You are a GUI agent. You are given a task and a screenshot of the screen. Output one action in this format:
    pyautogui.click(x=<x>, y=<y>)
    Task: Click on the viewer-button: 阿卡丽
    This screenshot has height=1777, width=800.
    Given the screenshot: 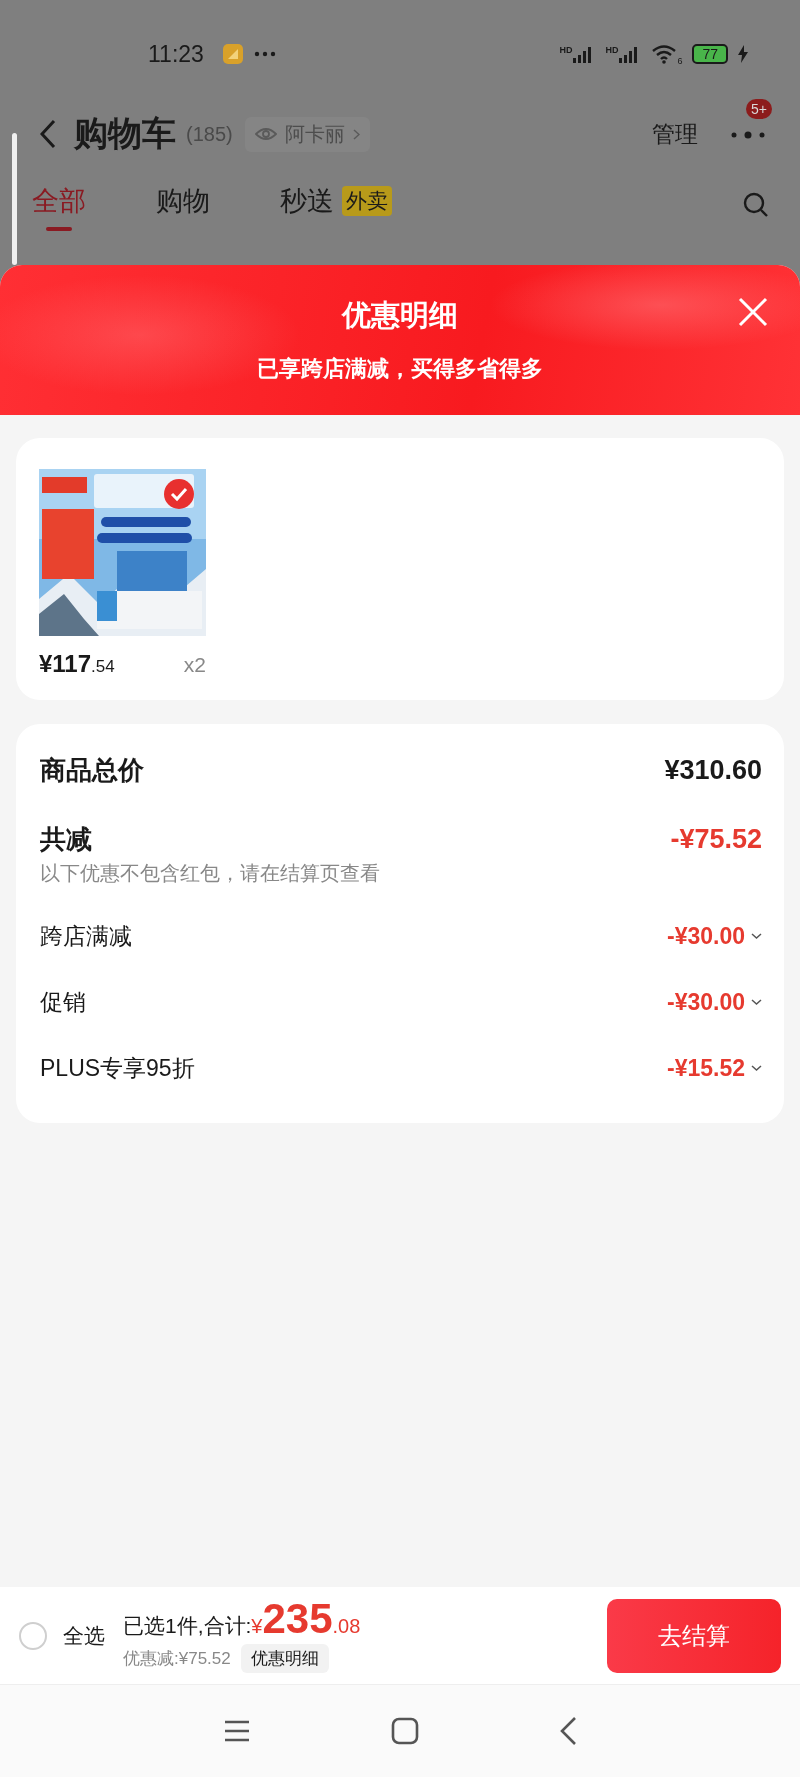 What is the action you would take?
    pyautogui.click(x=307, y=134)
    